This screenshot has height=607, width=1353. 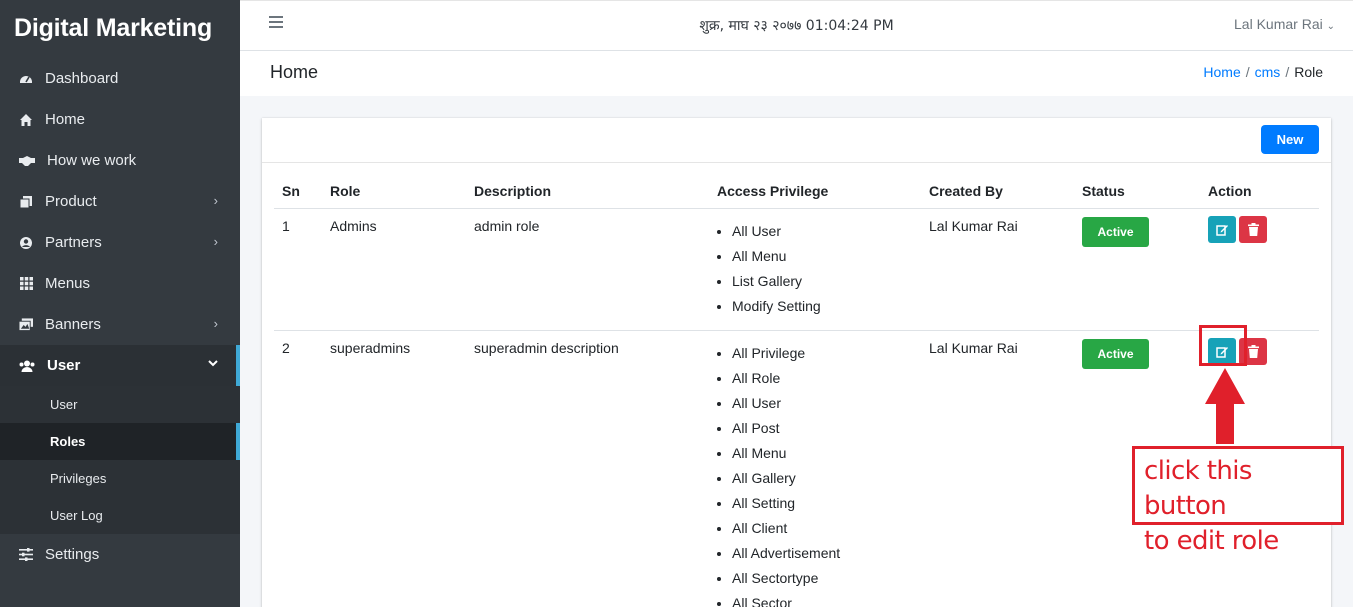 What do you see at coordinates (1225, 406) in the screenshot?
I see `annotation-arrow-icon` at bounding box center [1225, 406].